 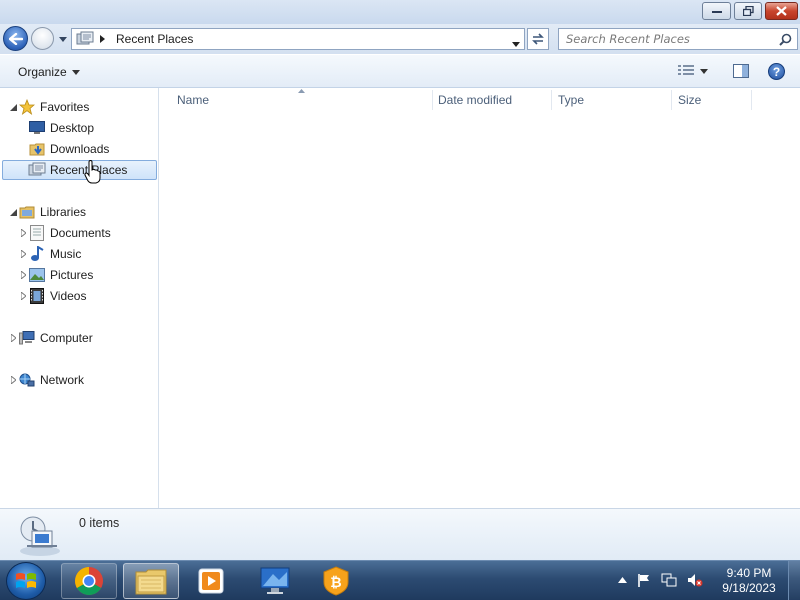 I want to click on videos-icon, so click(x=37, y=296).